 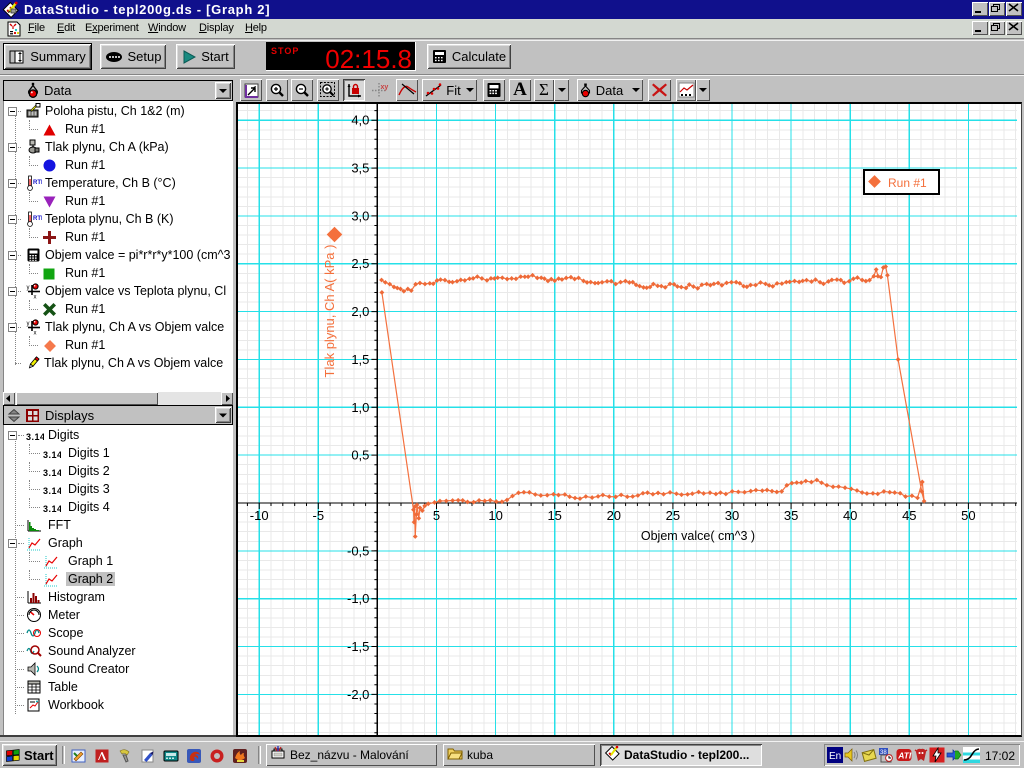 What do you see at coordinates (360, 407) in the screenshot?
I see `svg-text: 1,0` at bounding box center [360, 407].